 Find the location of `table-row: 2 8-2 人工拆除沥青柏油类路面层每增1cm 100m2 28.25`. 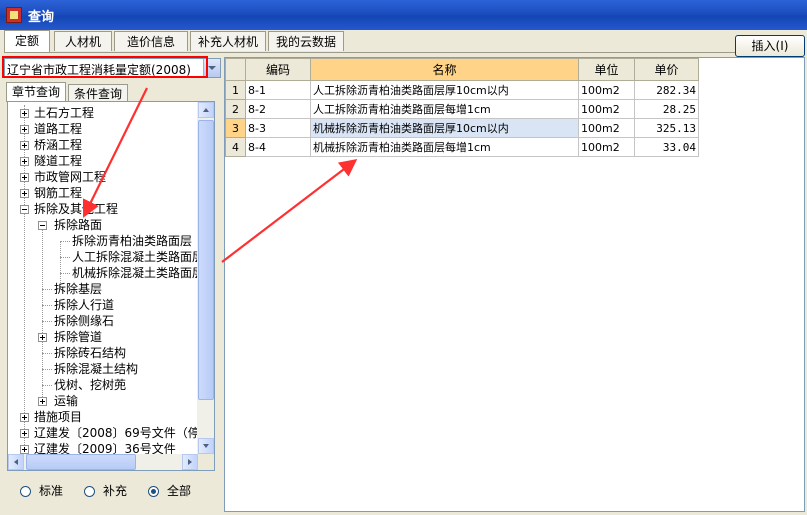

table-row: 2 8-2 人工拆除沥青柏油类路面层每增1cm 100m2 28.25 is located at coordinates (462, 109).